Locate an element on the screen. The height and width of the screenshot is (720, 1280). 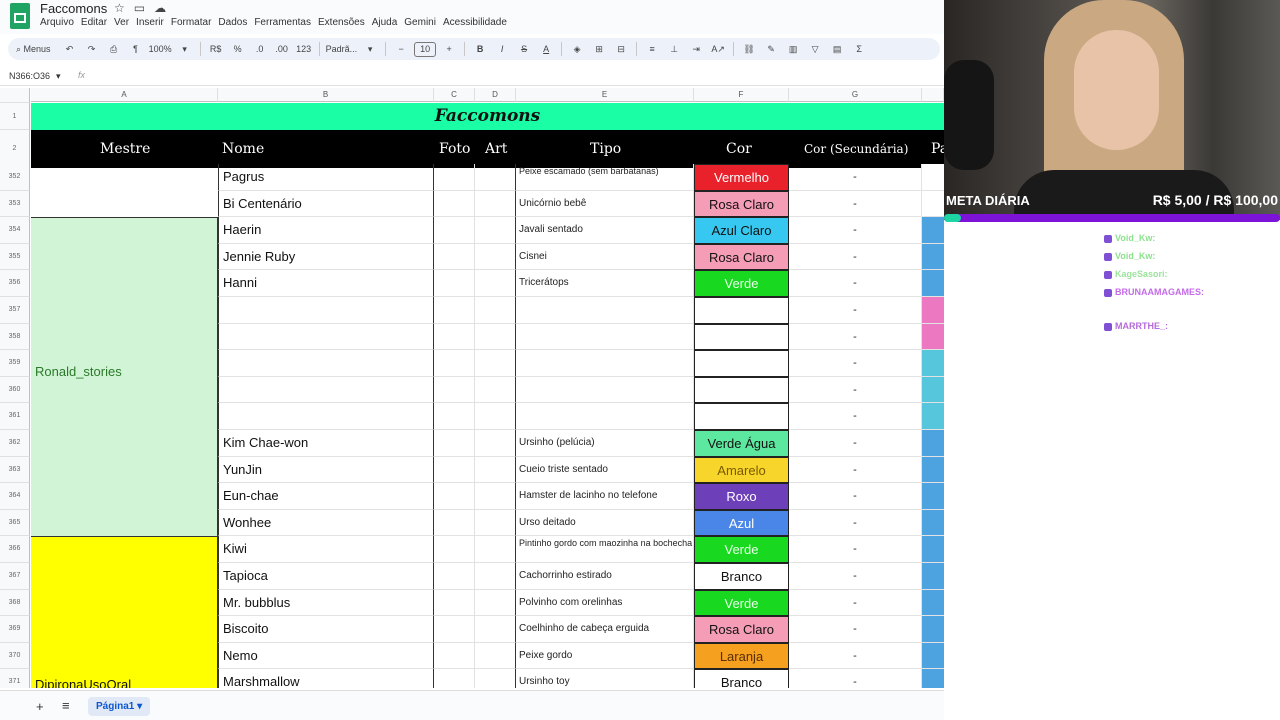
increase-decimal-button: .00 is located at coordinates (282, 49).